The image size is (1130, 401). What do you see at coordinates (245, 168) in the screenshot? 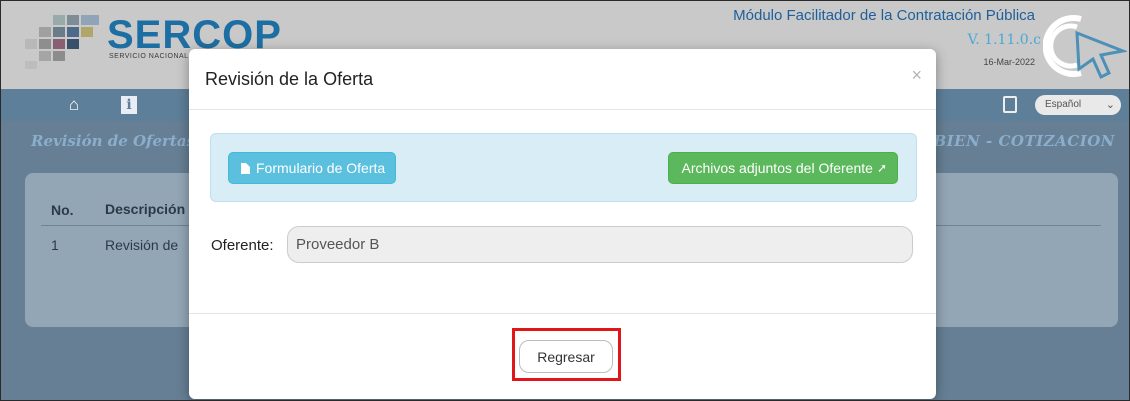
I see `file-icon` at bounding box center [245, 168].